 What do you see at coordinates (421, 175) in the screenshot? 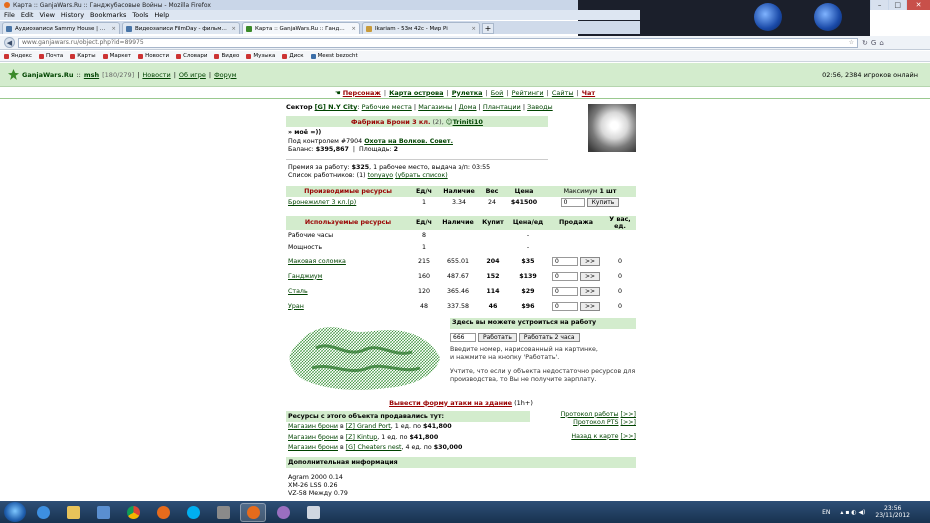
I see `remove-list-link: (убрать список)` at bounding box center [421, 175].